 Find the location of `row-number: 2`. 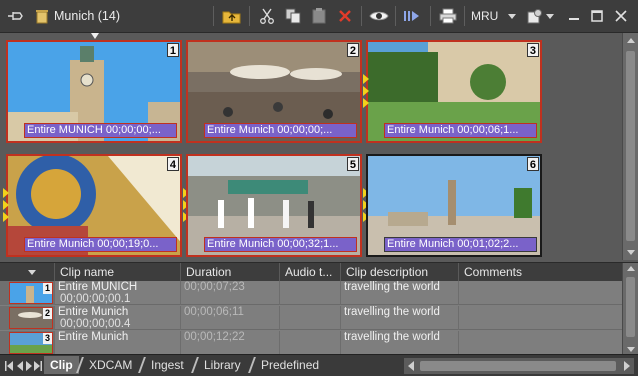

row-number: 2 is located at coordinates (47, 313).